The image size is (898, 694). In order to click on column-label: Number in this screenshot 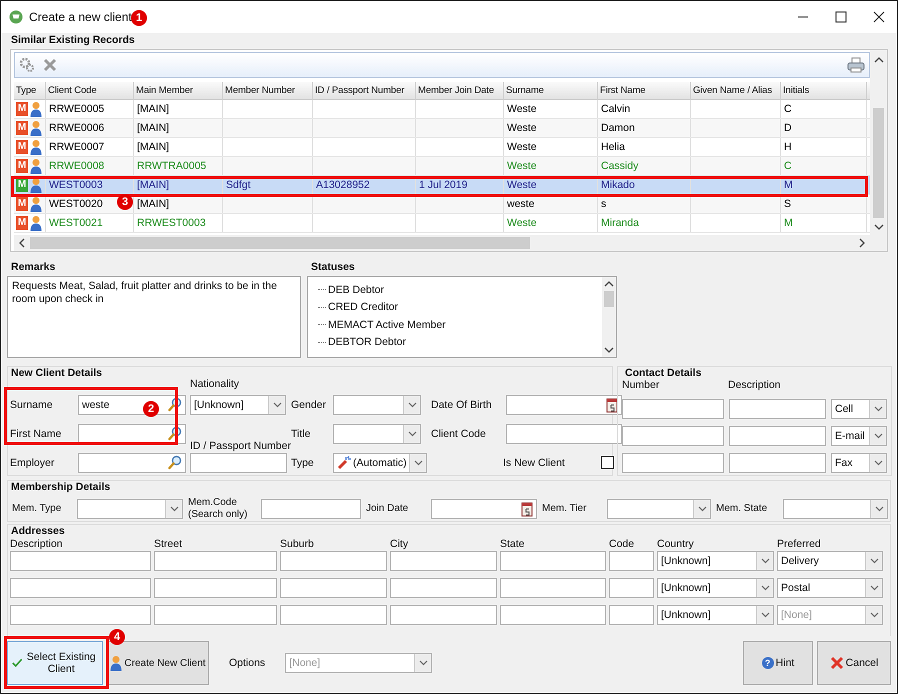, I will do `click(641, 385)`.